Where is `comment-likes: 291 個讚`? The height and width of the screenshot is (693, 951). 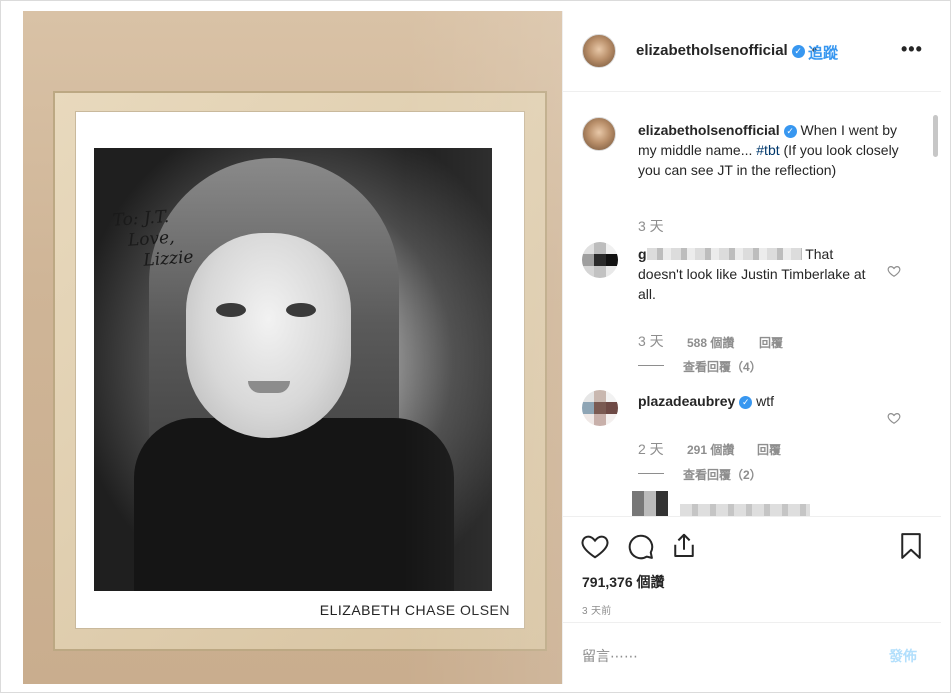
comment-likes: 291 個讚 is located at coordinates (710, 449).